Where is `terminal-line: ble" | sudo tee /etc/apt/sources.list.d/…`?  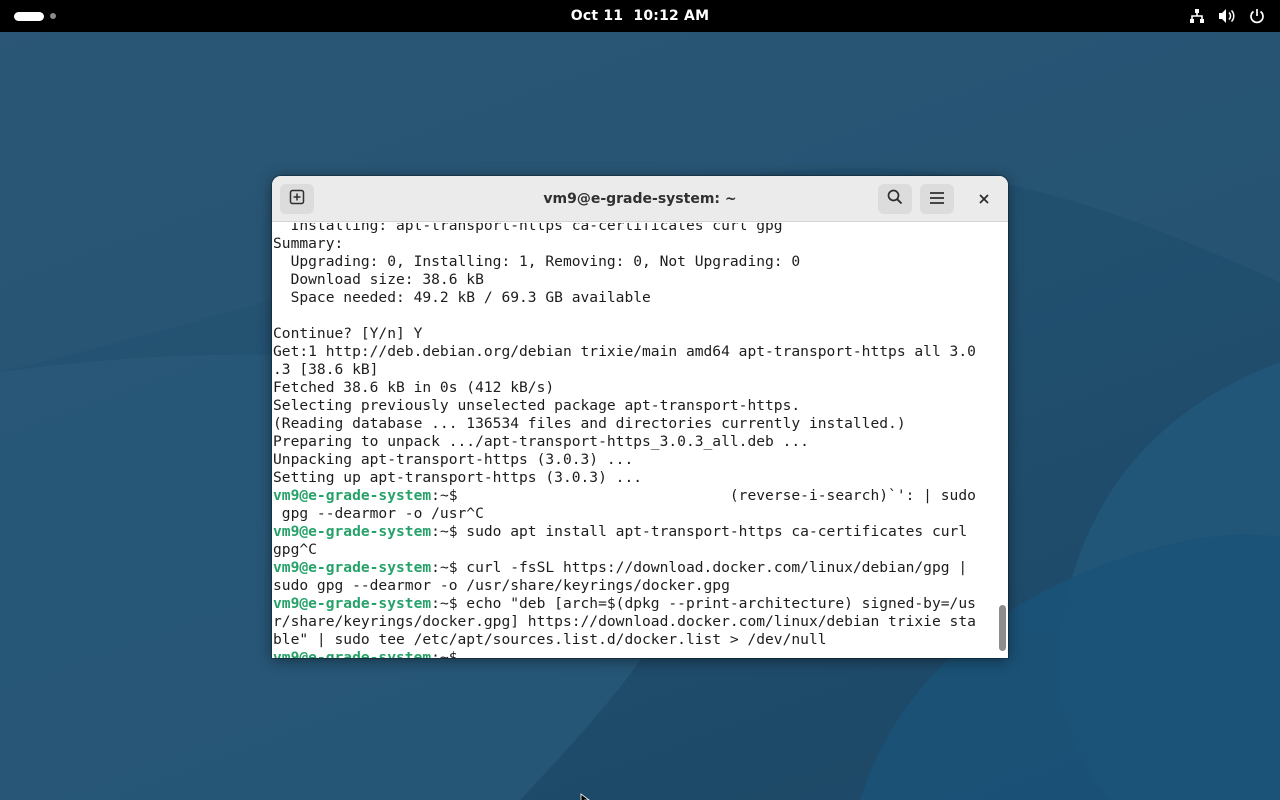 terminal-line: ble" | sudo tee /etc/apt/sources.list.d/… is located at coordinates (634, 640).